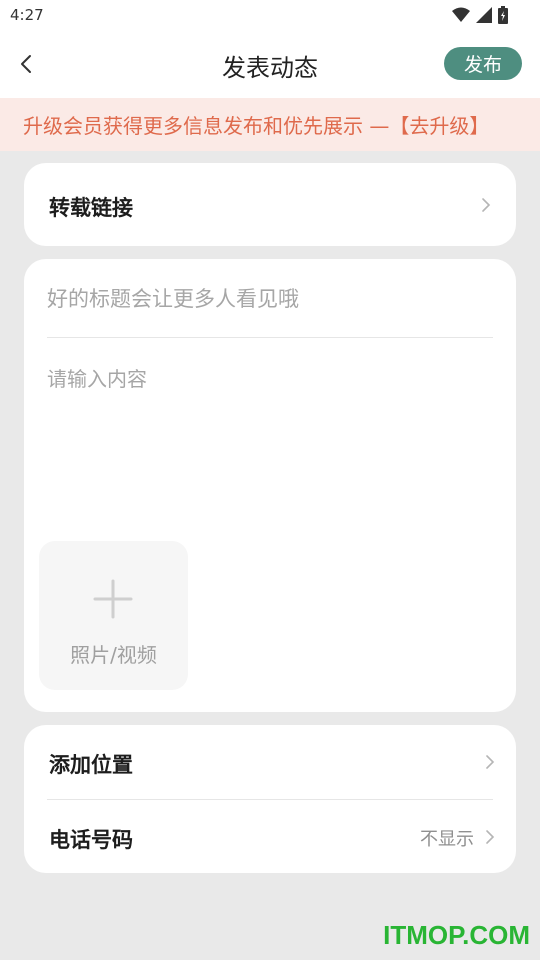  What do you see at coordinates (256, 126) in the screenshot?
I see `upgrade-banner-text: 升级会员获得更多信息发布和优先展示 —【去升级】` at bounding box center [256, 126].